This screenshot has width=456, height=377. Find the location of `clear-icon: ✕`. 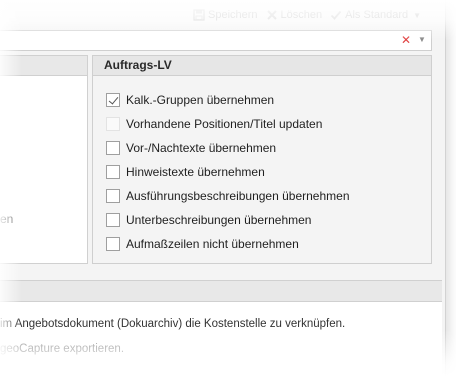

clear-icon: ✕ is located at coordinates (406, 40).